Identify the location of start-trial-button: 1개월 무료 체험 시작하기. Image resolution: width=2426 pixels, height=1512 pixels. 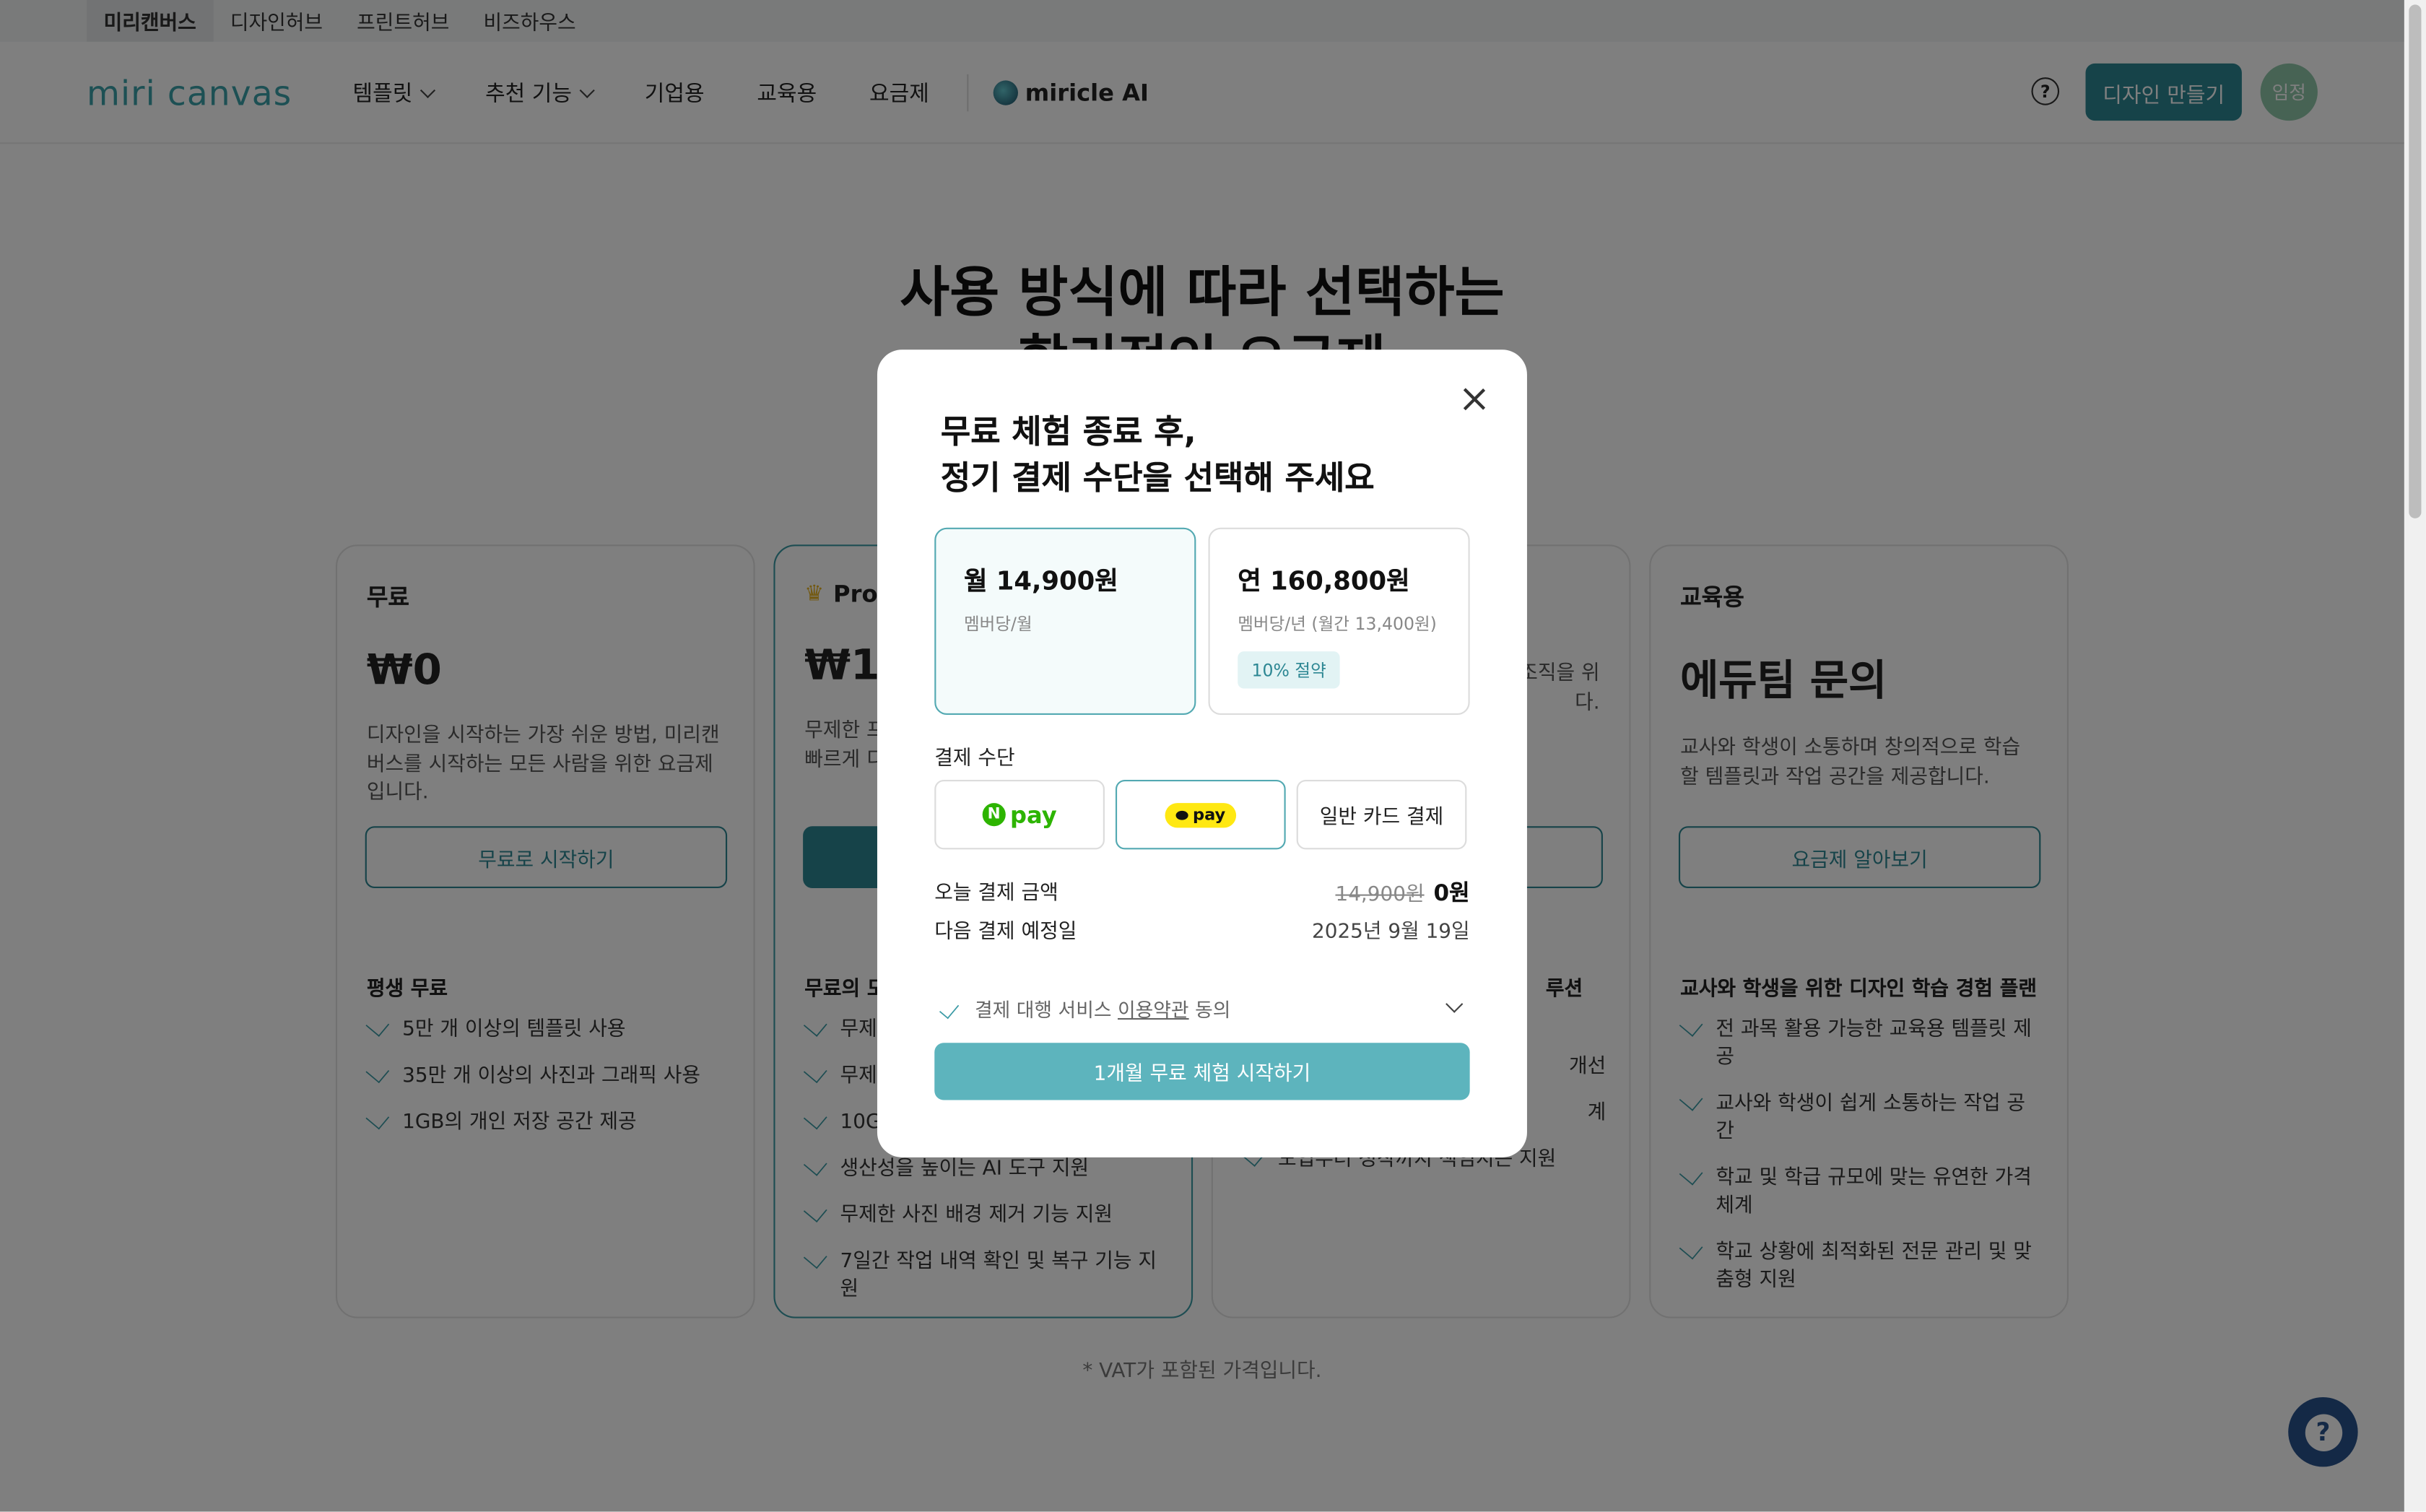
(1202, 1071).